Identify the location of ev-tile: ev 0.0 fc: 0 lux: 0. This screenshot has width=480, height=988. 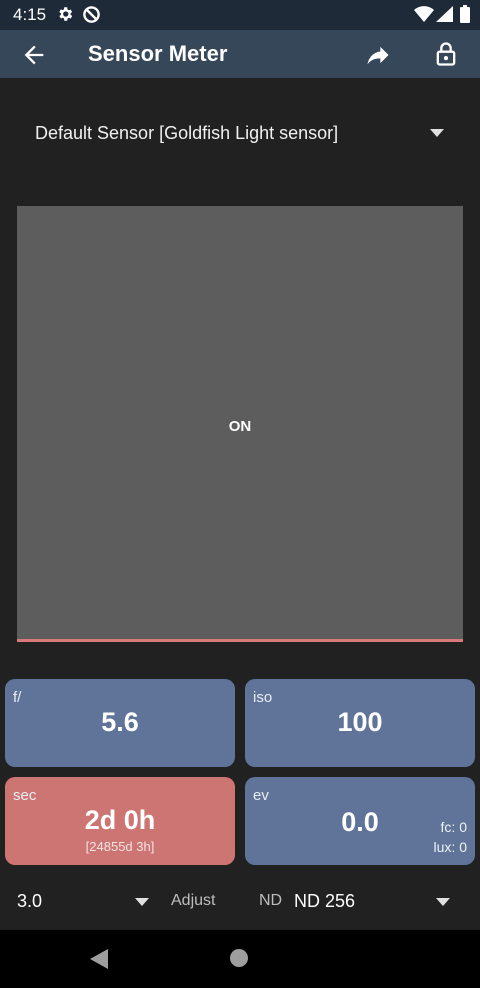
(360, 821).